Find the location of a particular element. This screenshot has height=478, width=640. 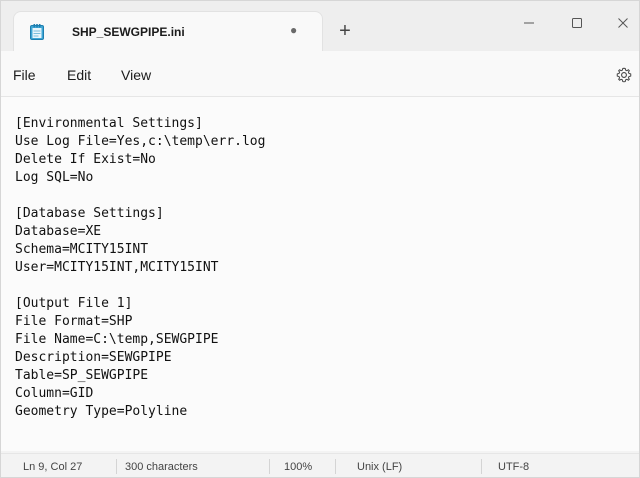

tab-active: SHP_SEWGPIPE.ini ● is located at coordinates (168, 31).